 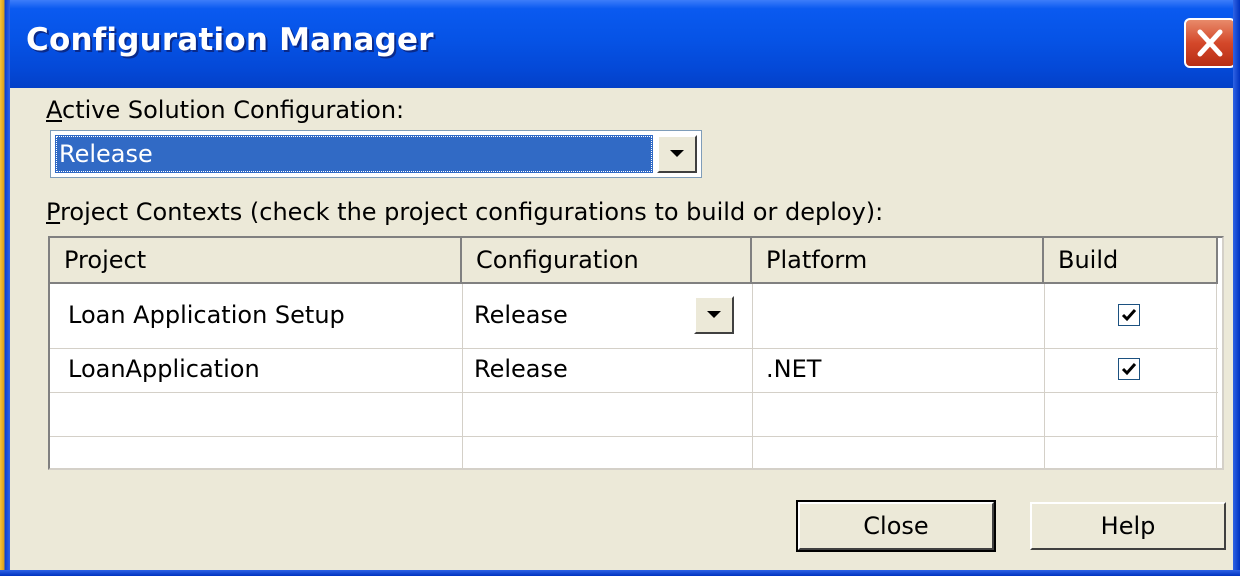 What do you see at coordinates (256, 261) in the screenshot?
I see `column-header-project: Project` at bounding box center [256, 261].